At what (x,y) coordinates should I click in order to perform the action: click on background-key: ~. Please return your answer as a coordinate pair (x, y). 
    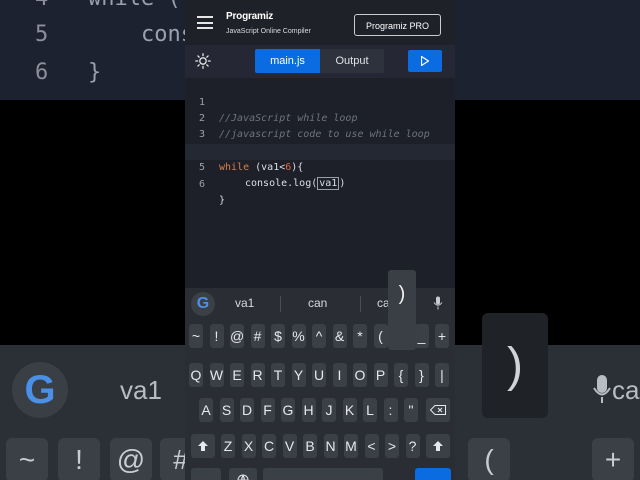
    Looking at the image, I should click on (27, 459).